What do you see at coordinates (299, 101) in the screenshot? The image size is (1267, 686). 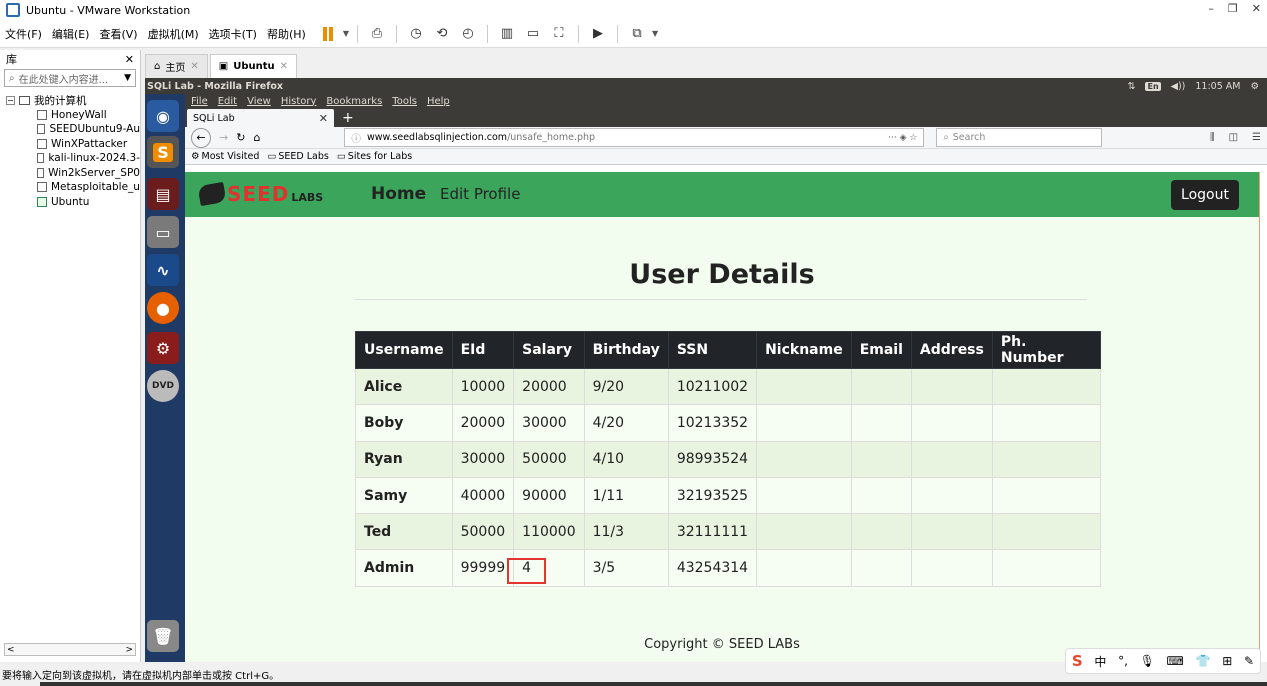 I see `ff-menu-history: History` at bounding box center [299, 101].